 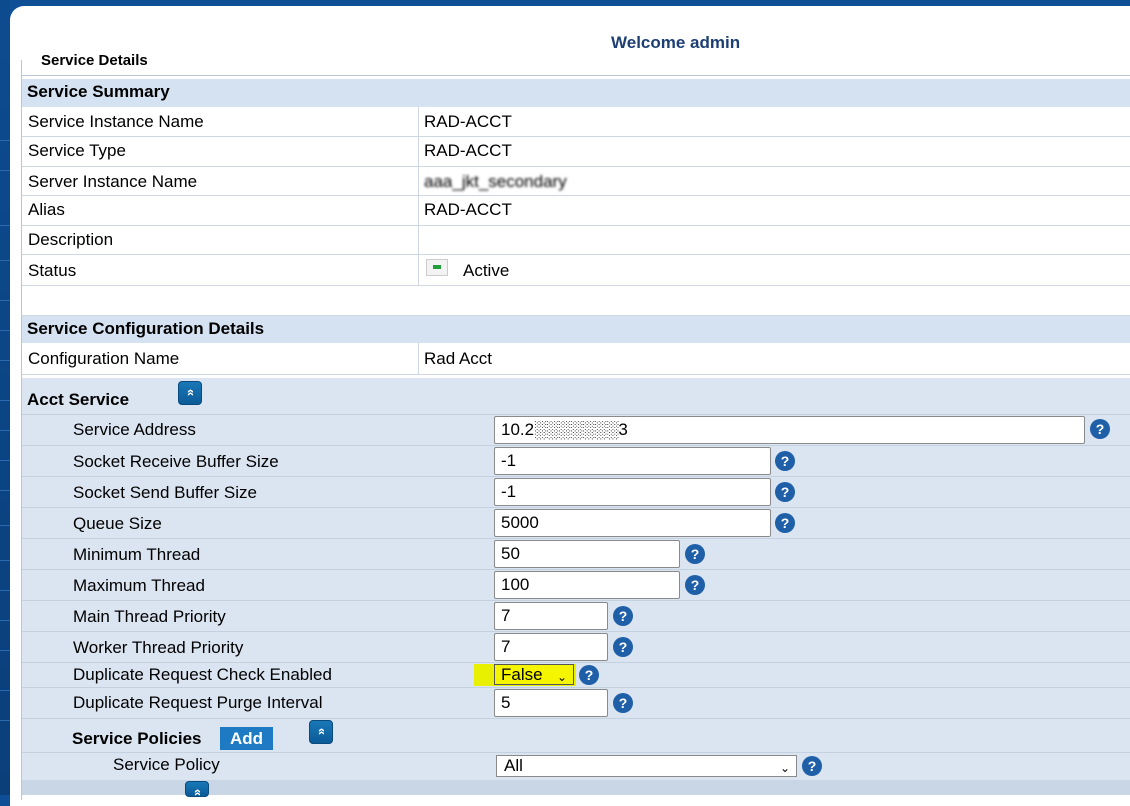 What do you see at coordinates (117, 523) in the screenshot?
I see `field-label-queue-size: Queue Size` at bounding box center [117, 523].